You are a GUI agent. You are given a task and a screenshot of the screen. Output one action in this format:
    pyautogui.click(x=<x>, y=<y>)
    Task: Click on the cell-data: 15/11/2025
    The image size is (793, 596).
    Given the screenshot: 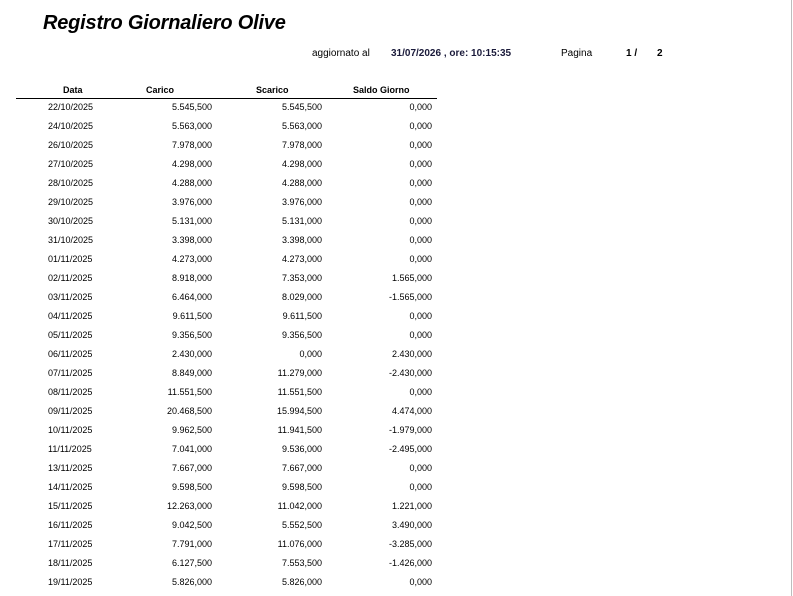 What is the action you would take?
    pyautogui.click(x=70, y=506)
    